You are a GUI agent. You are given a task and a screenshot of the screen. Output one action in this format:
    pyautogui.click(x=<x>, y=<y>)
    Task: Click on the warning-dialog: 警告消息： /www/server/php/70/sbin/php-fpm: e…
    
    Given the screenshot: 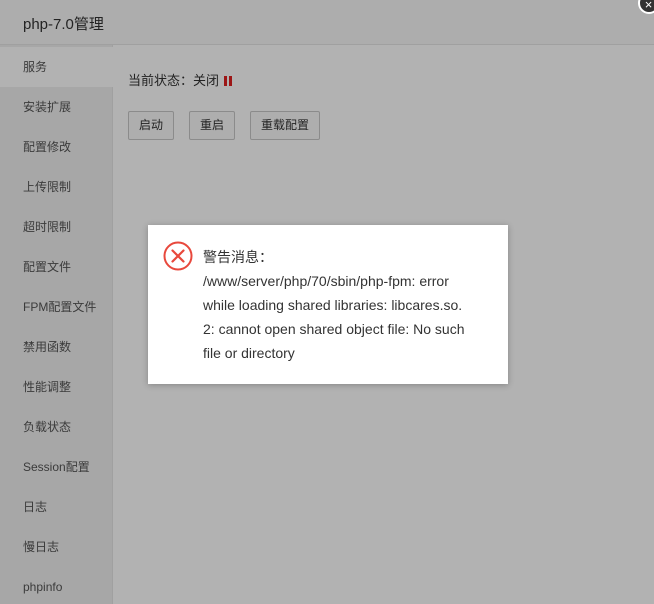 What is the action you would take?
    pyautogui.click(x=328, y=304)
    